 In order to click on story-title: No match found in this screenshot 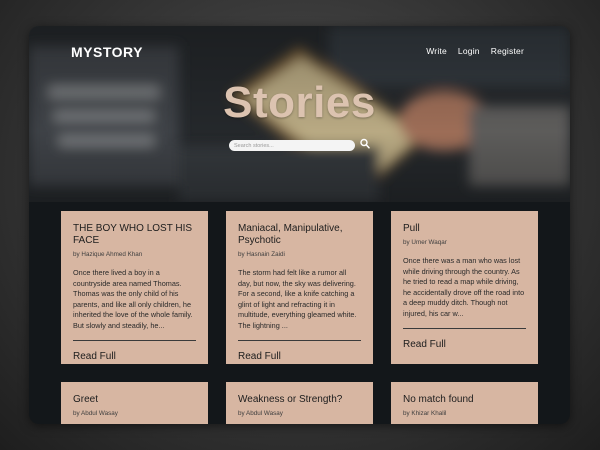, I will do `click(464, 400)`.